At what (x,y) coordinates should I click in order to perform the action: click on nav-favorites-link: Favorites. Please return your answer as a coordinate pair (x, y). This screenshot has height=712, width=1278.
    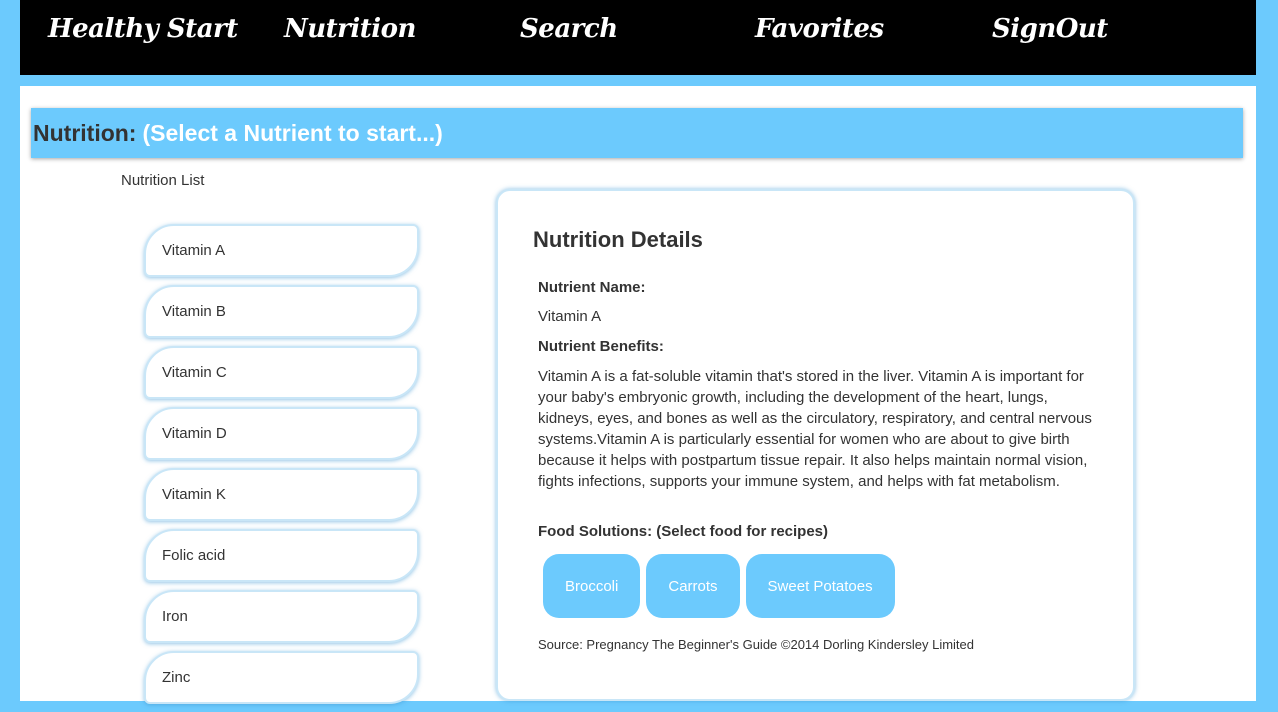
    Looking at the image, I should click on (819, 29).